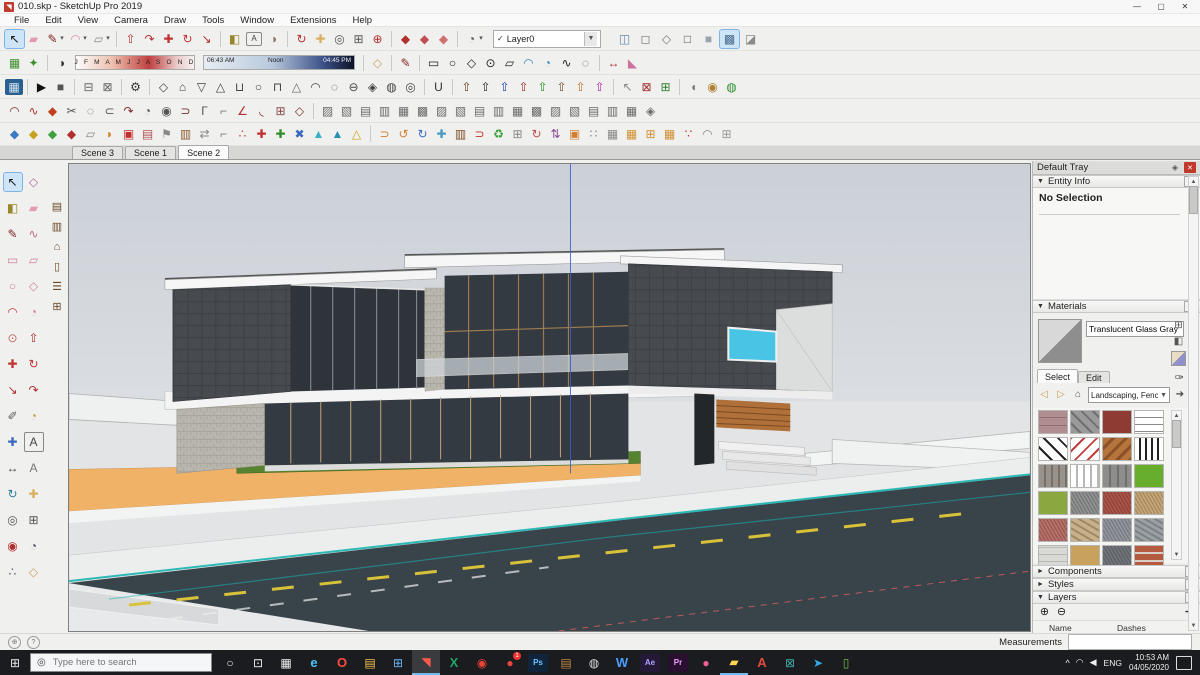 The width and height of the screenshot is (1200, 675). I want to click on grid-small-icon: ⊞, so click(726, 134).